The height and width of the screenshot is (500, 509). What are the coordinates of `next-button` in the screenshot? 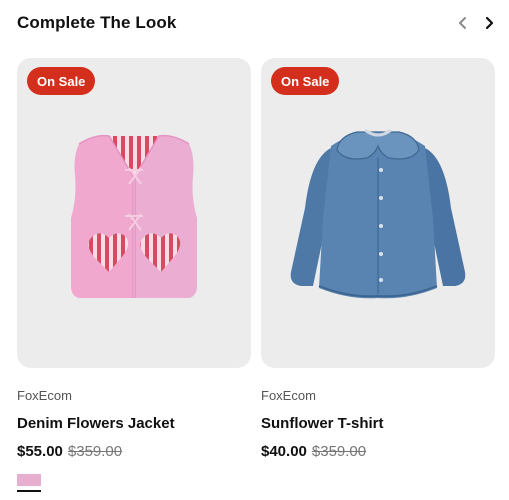 It's located at (489, 23).